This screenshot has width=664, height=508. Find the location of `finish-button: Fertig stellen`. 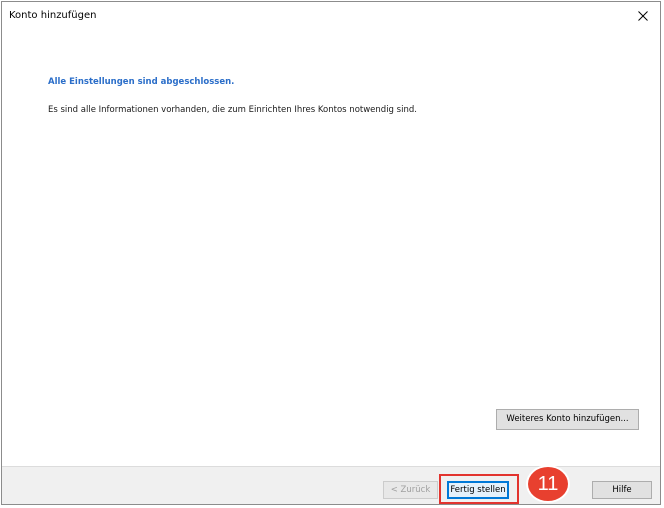

finish-button: Fertig stellen is located at coordinates (478, 490).